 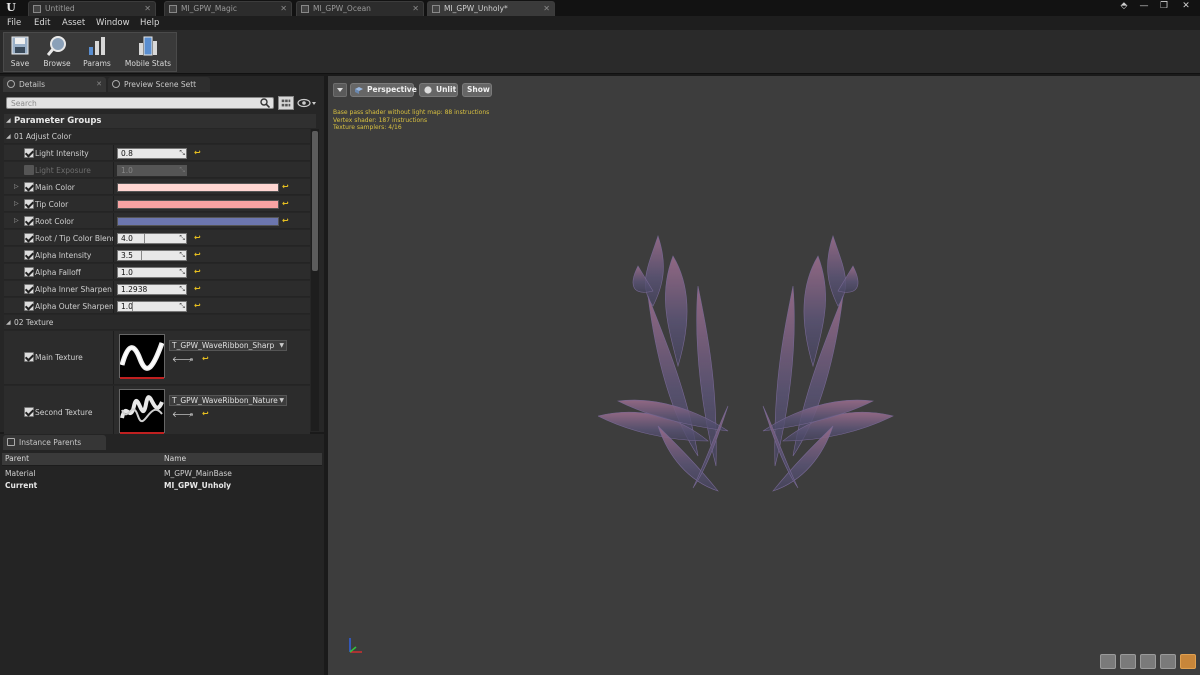 What do you see at coordinates (113, 23) in the screenshot?
I see `menu-window: Window` at bounding box center [113, 23].